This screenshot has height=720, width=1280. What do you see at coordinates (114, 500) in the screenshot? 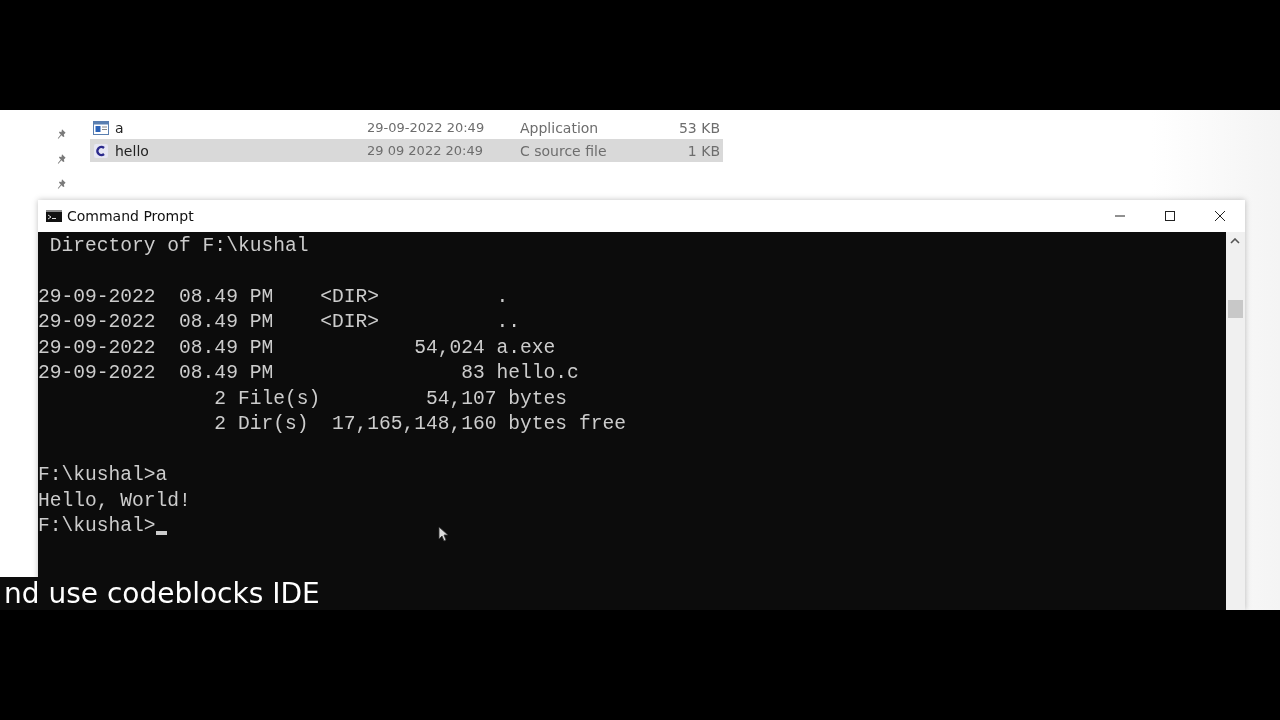
I see `terminal-line: Hello, World!` at bounding box center [114, 500].